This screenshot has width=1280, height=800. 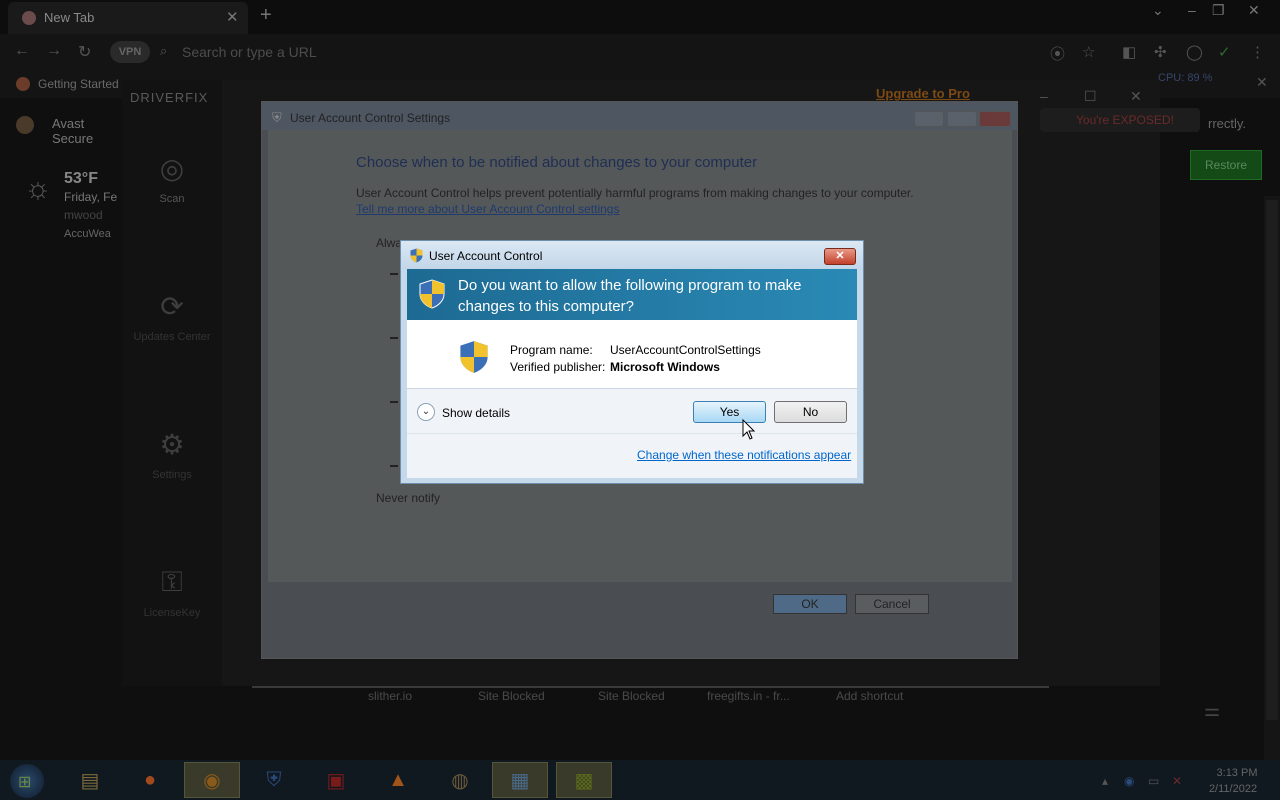 What do you see at coordinates (169, 97) in the screenshot?
I see `driverfix-logo: DRIVERFIX` at bounding box center [169, 97].